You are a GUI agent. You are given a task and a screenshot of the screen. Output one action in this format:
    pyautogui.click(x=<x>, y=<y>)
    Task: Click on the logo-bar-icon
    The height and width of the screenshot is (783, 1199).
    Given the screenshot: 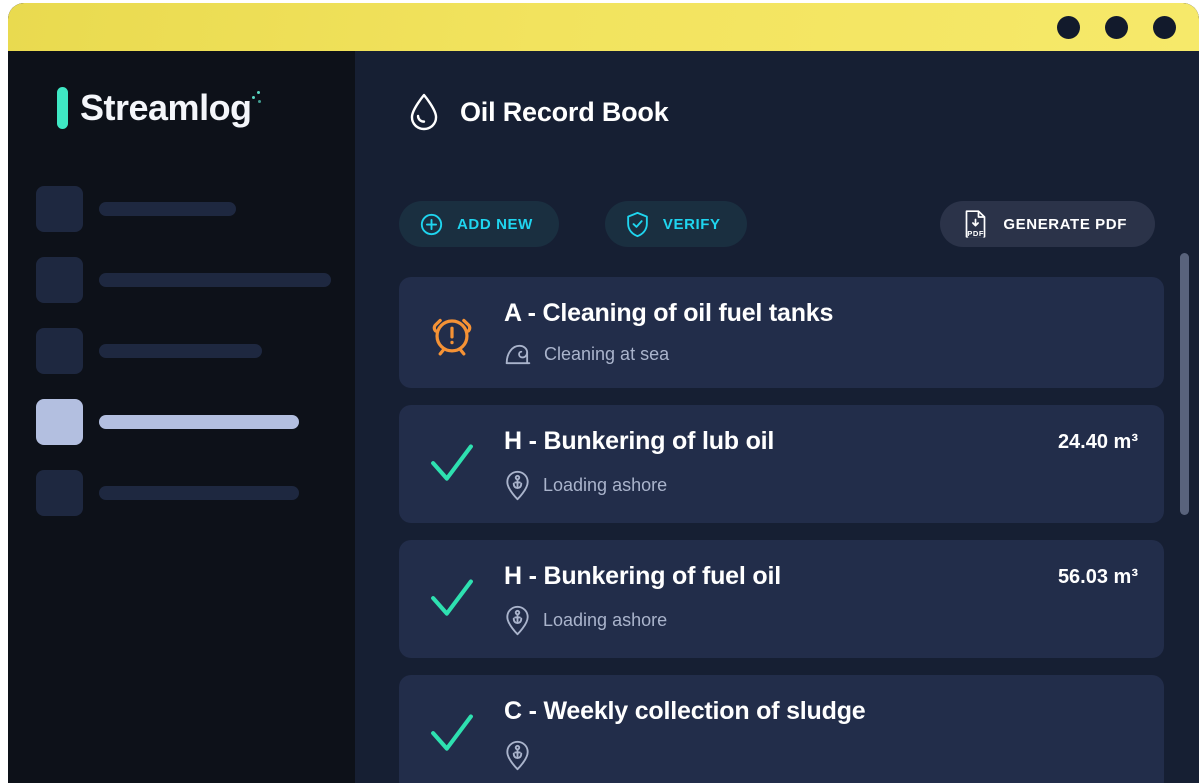 What is the action you would take?
    pyautogui.click(x=62, y=108)
    